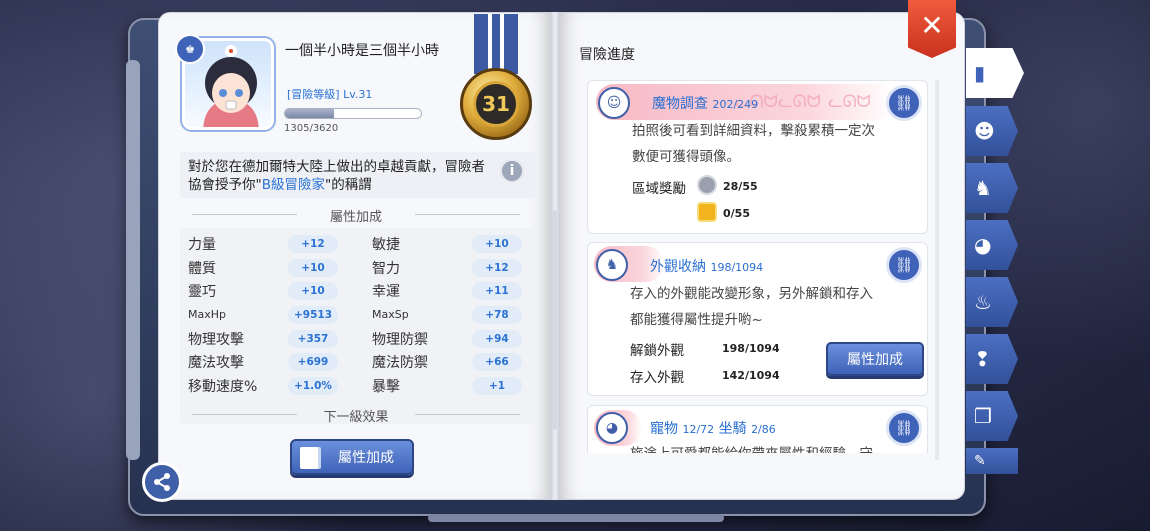  I want to click on stat-label: 魔法防禦, so click(400, 363).